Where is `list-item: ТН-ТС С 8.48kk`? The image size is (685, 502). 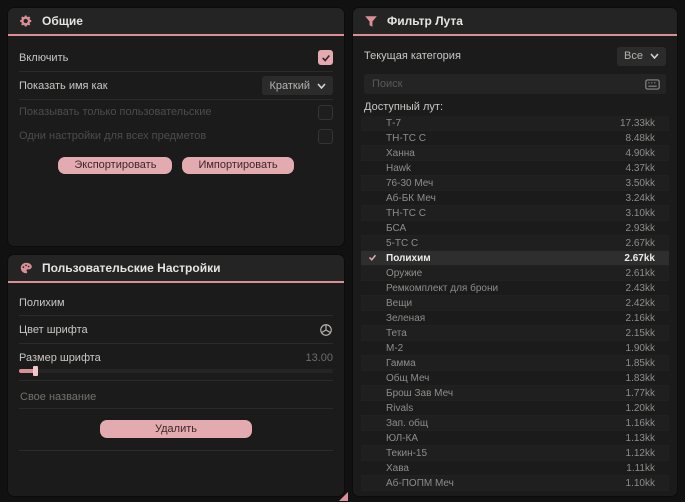 list-item: ТН-ТС С 8.48kk is located at coordinates (515, 138).